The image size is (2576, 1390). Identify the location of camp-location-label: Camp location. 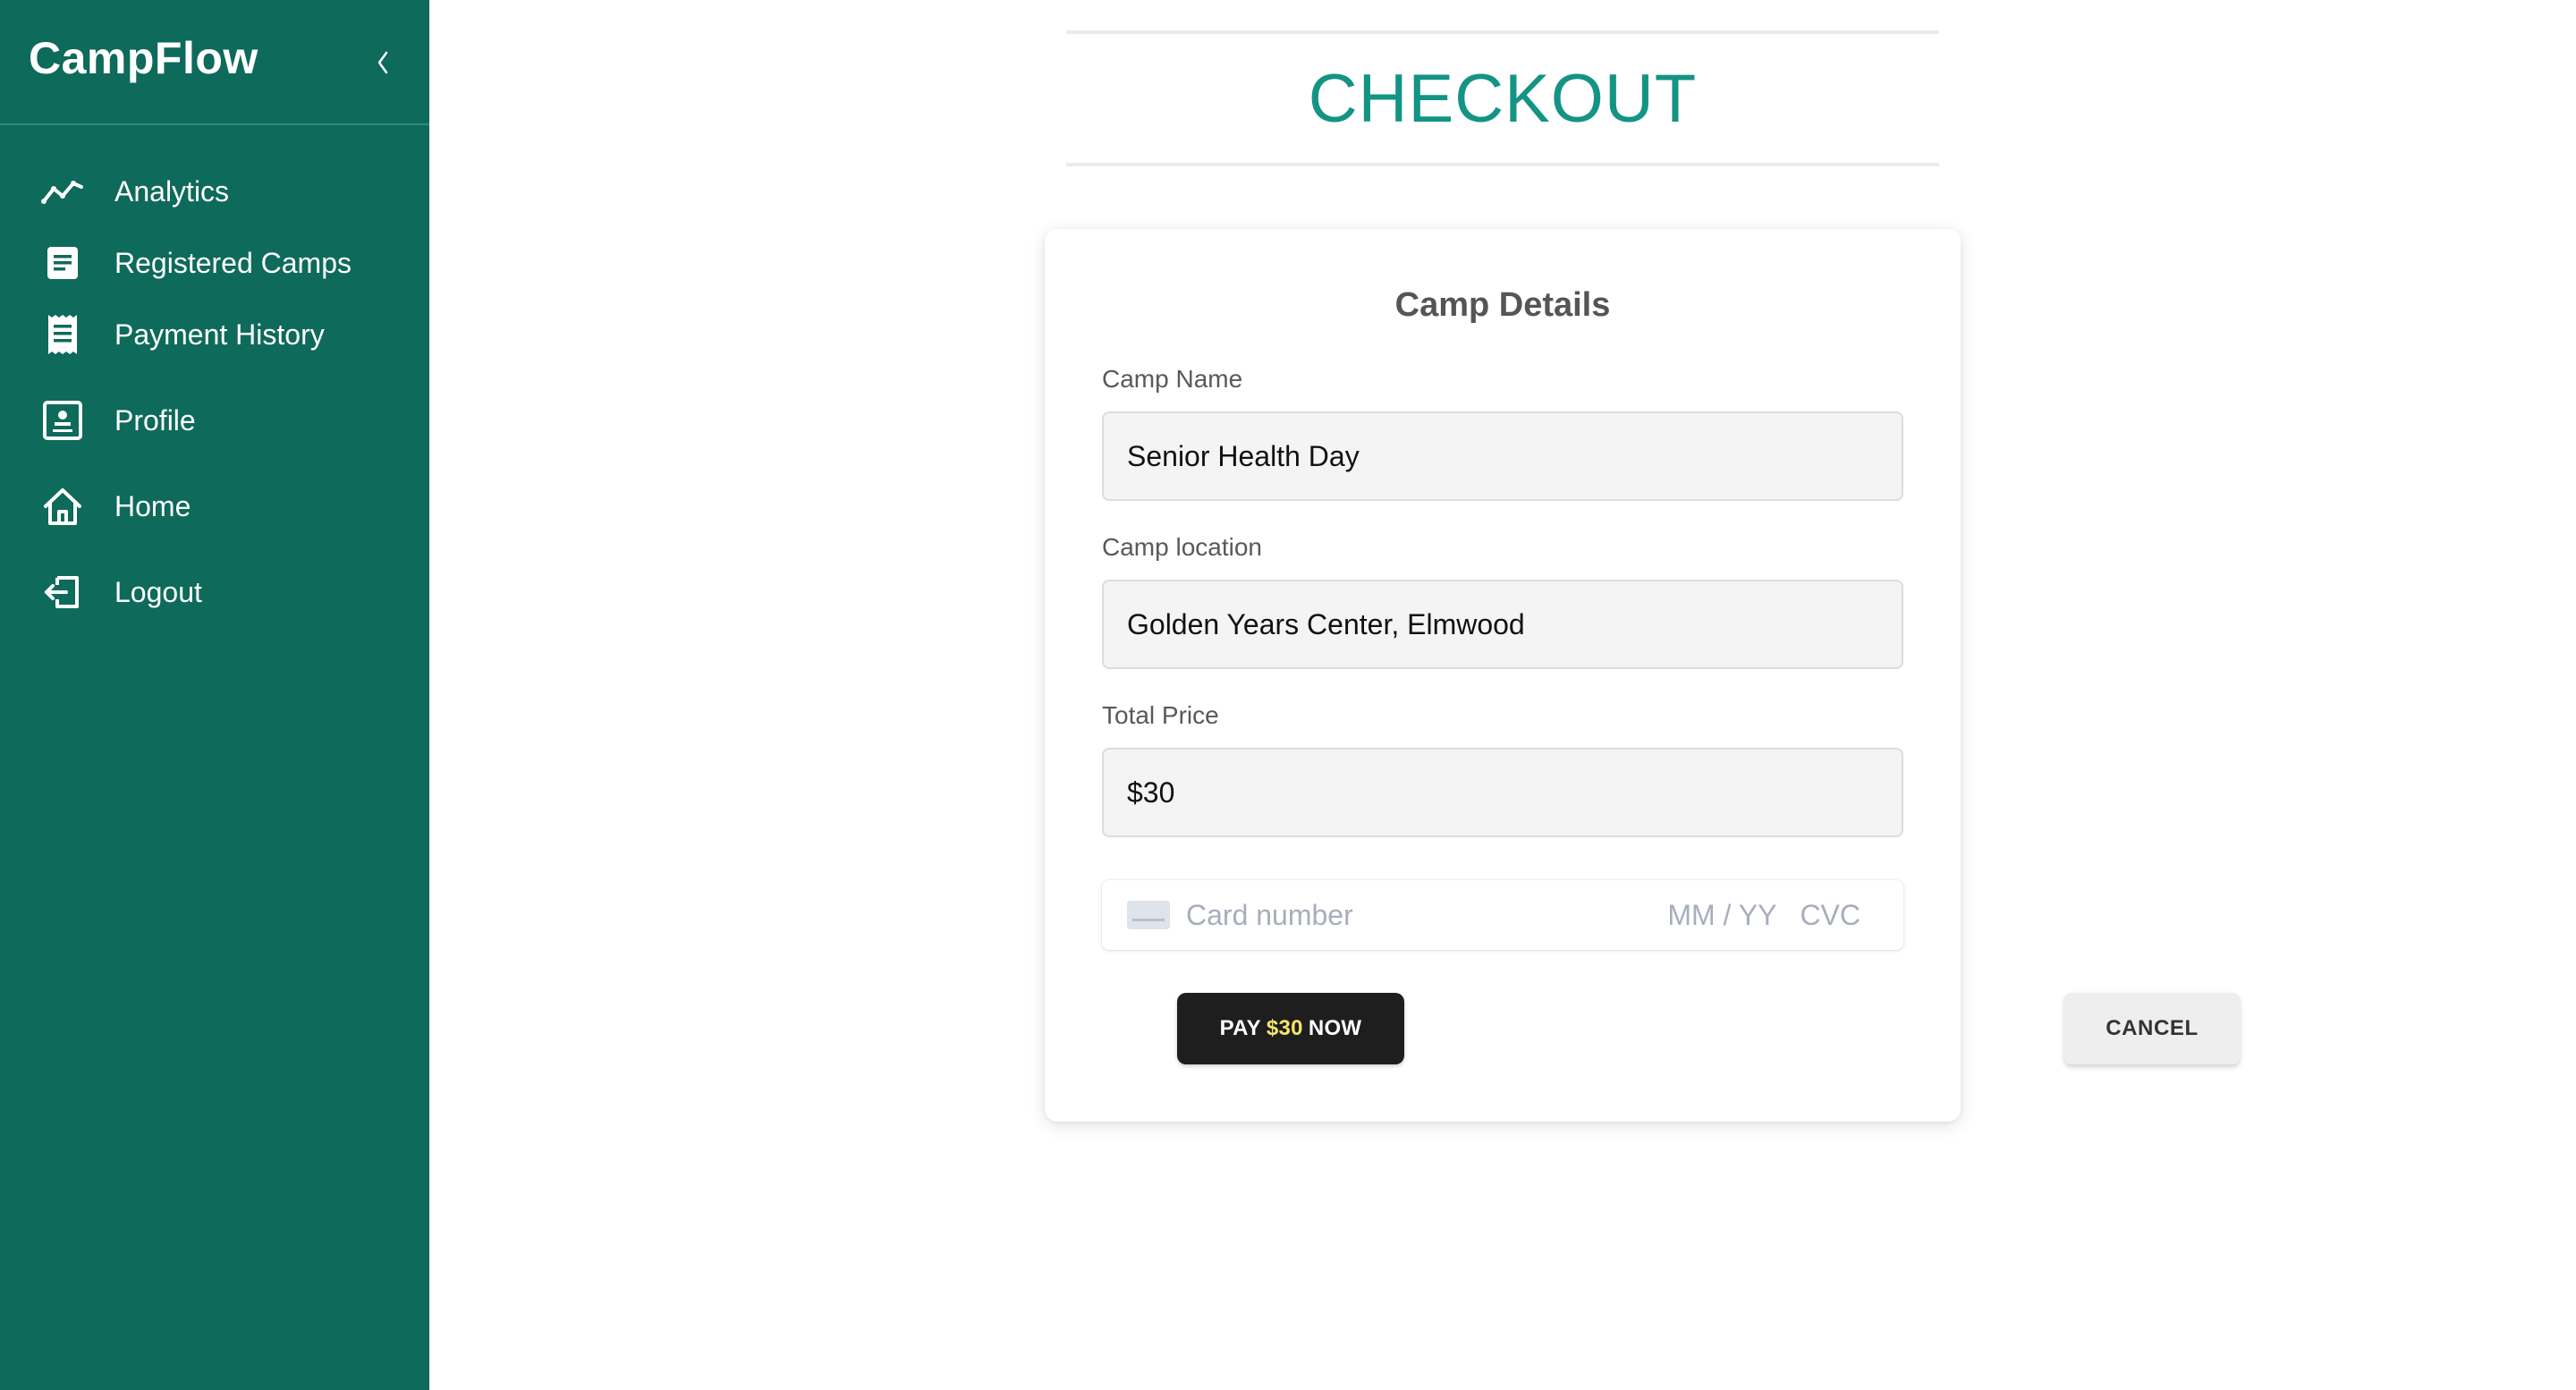
(1182, 547).